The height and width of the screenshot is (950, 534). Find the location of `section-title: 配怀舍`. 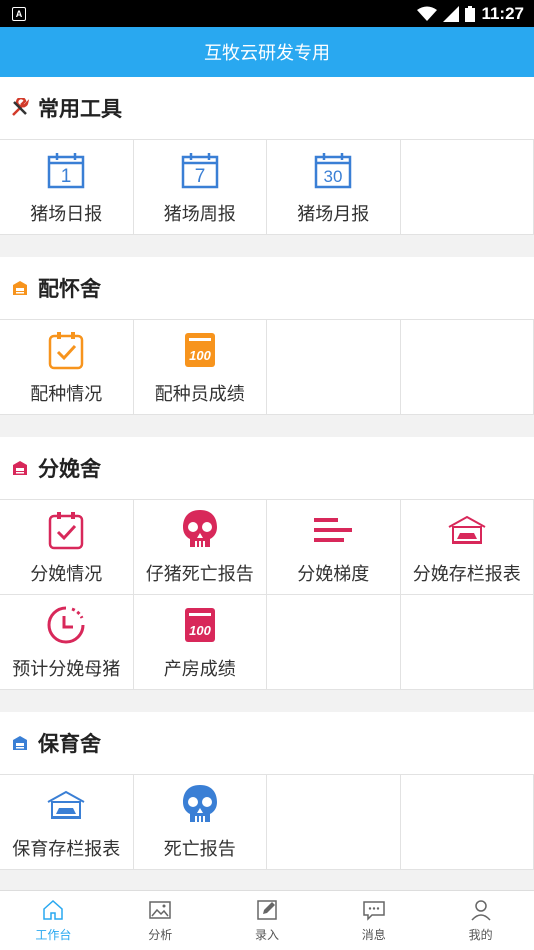

section-title: 配怀舍 is located at coordinates (69, 289).